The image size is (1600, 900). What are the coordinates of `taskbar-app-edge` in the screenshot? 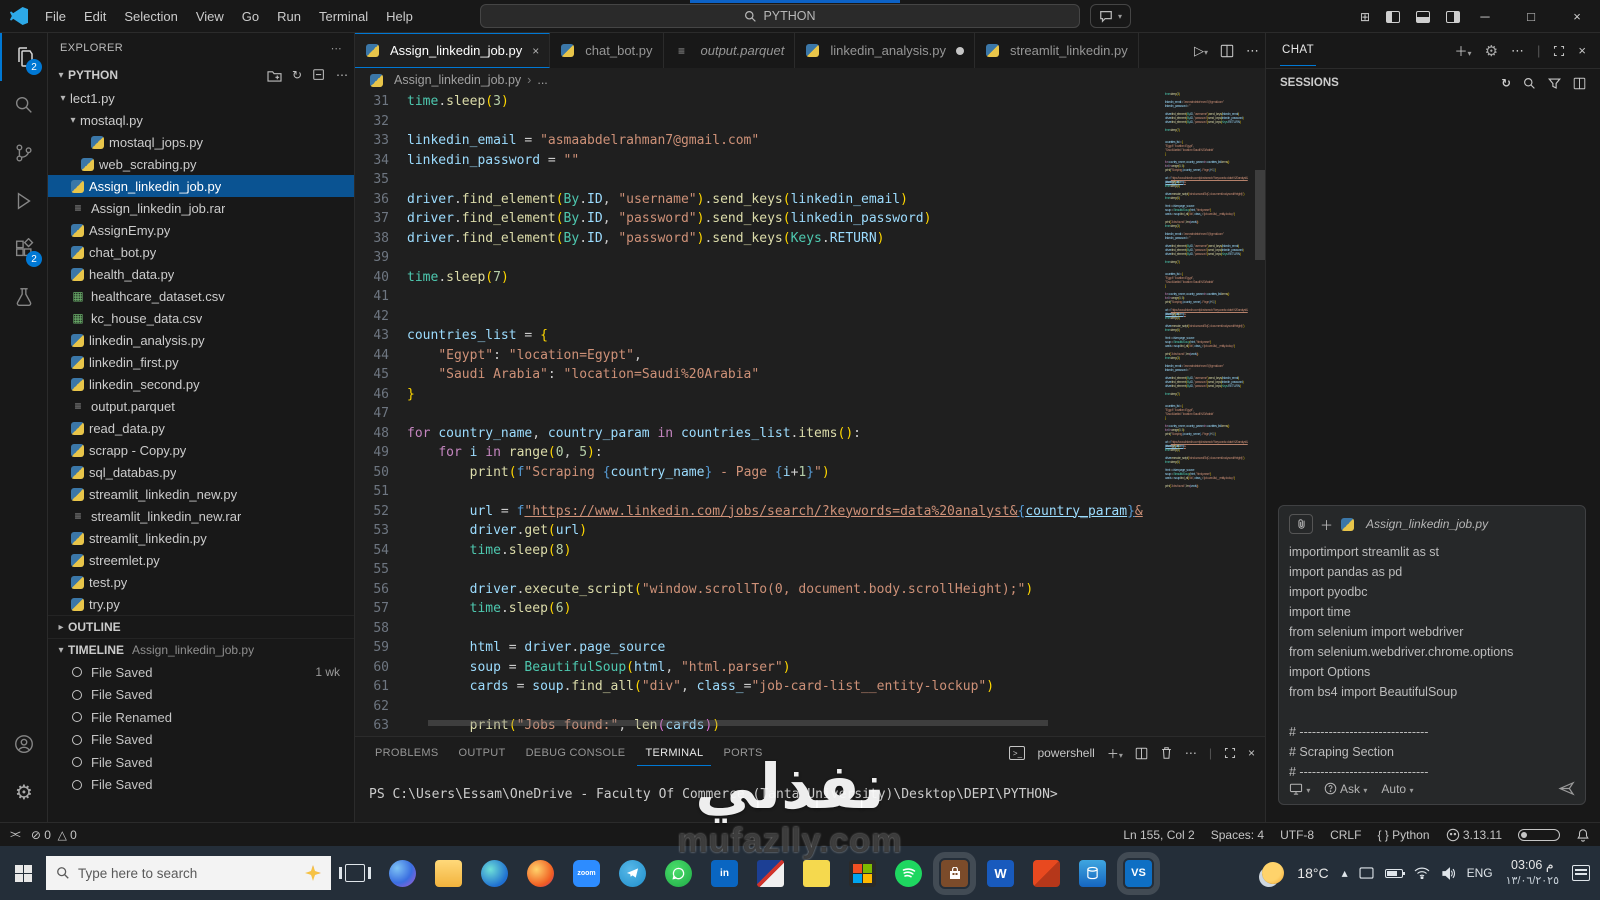 It's located at (494, 873).